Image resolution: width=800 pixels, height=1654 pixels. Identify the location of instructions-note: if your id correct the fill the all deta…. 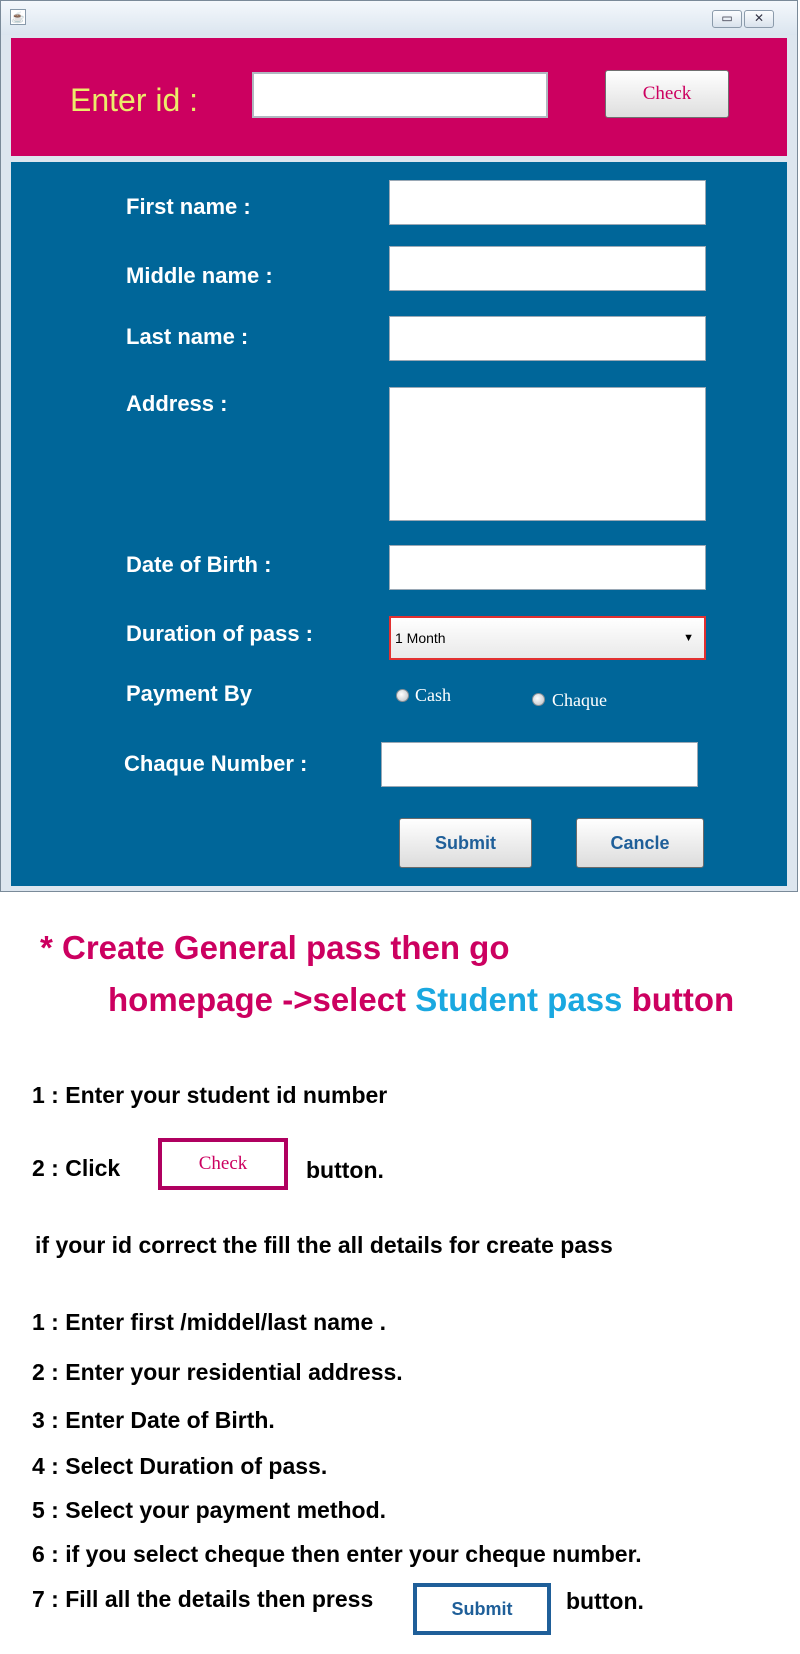
(324, 1245).